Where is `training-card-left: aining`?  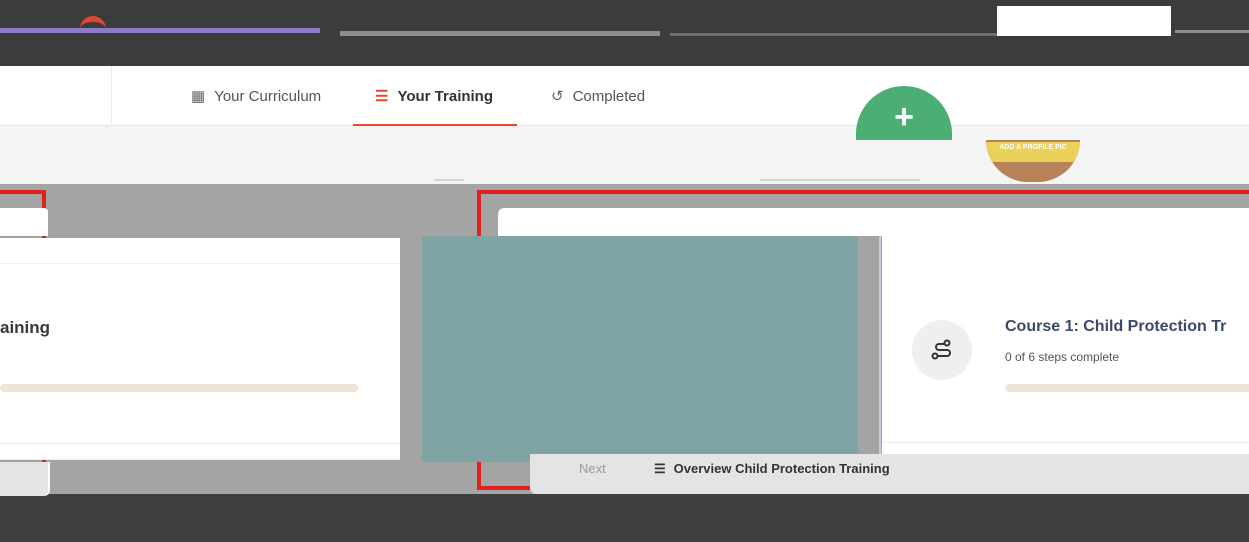 training-card-left: aining is located at coordinates (200, 349).